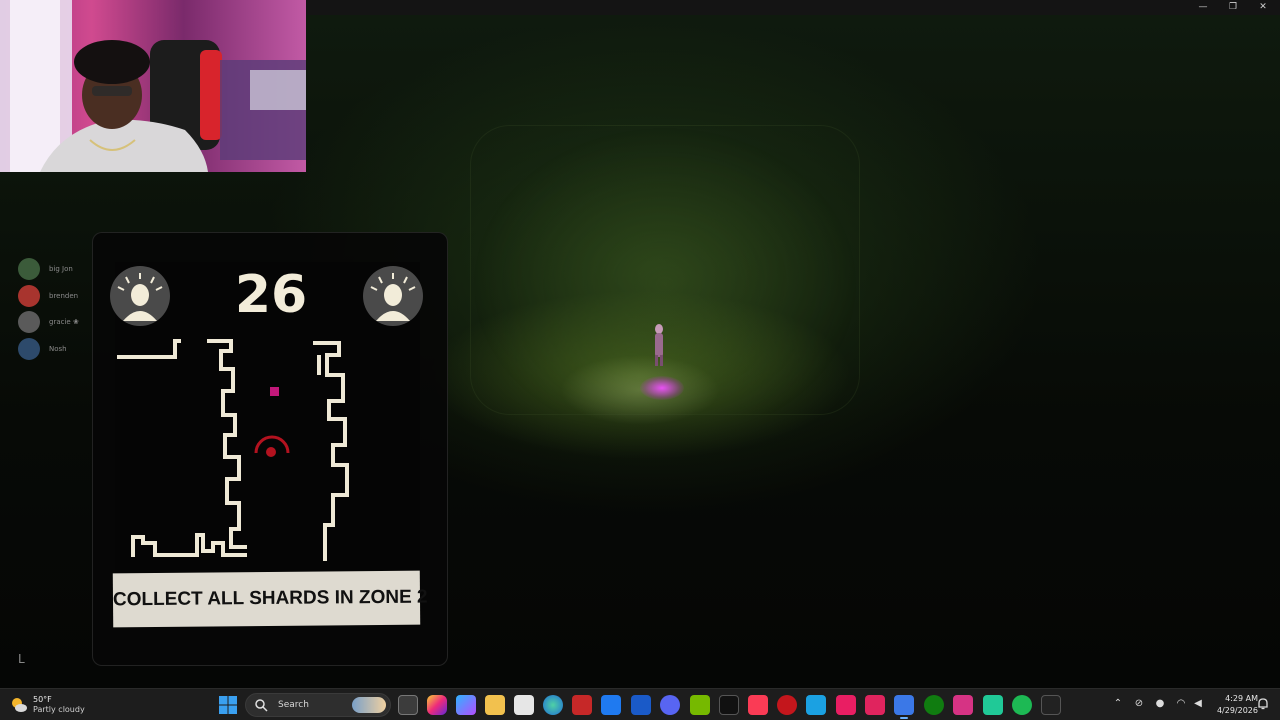 The width and height of the screenshot is (1280, 720). Describe the element at coordinates (58, 348) in the screenshot. I see `voice-chat-username: Nosh` at that location.